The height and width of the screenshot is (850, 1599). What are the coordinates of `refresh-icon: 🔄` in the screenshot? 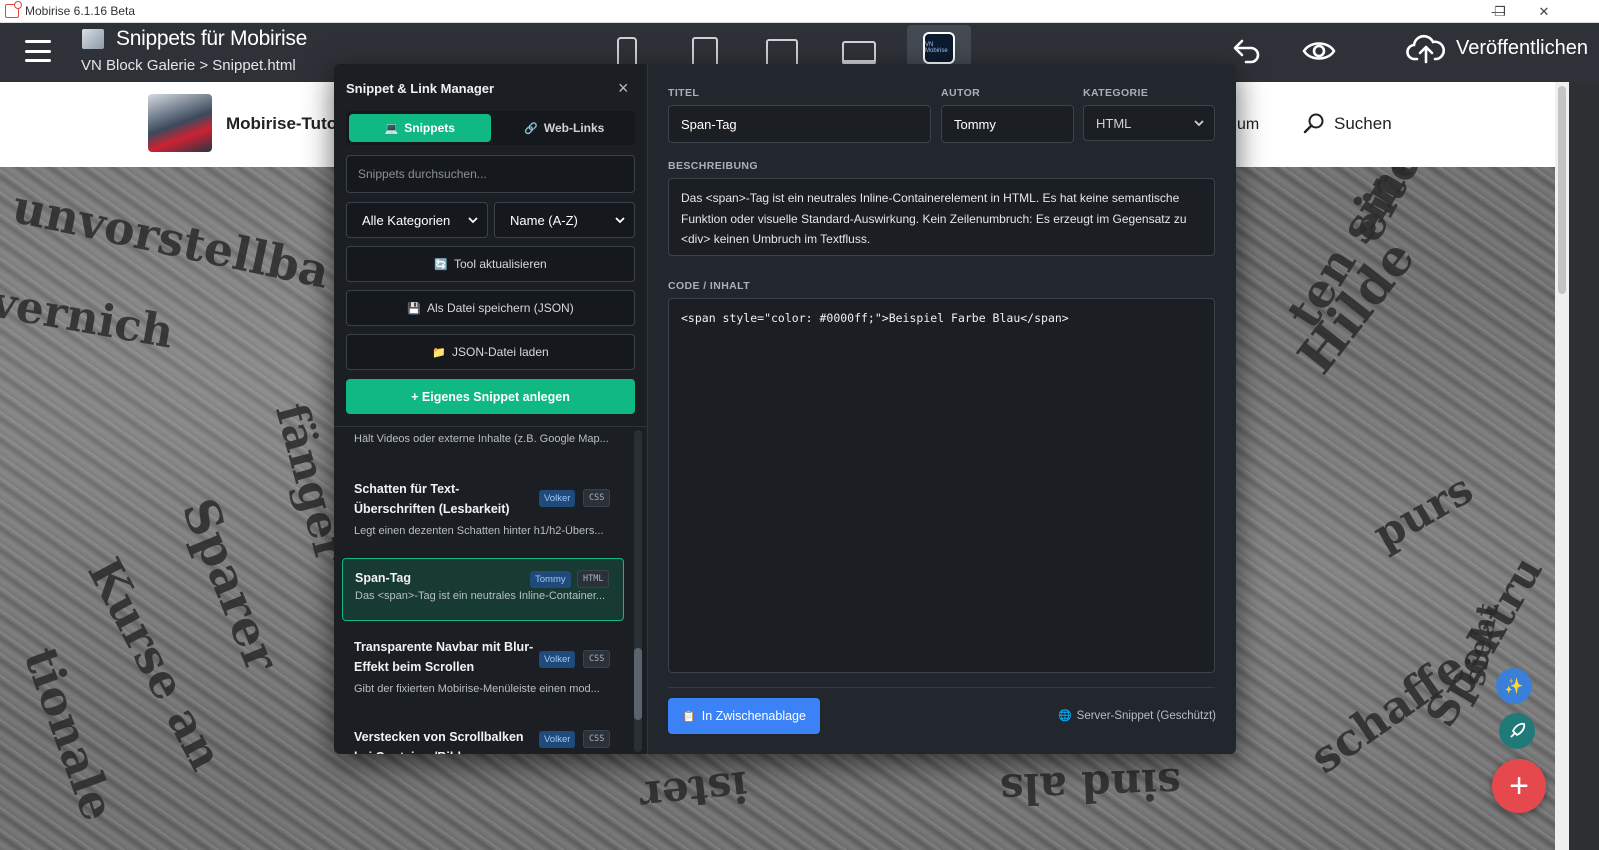 It's located at (441, 264).